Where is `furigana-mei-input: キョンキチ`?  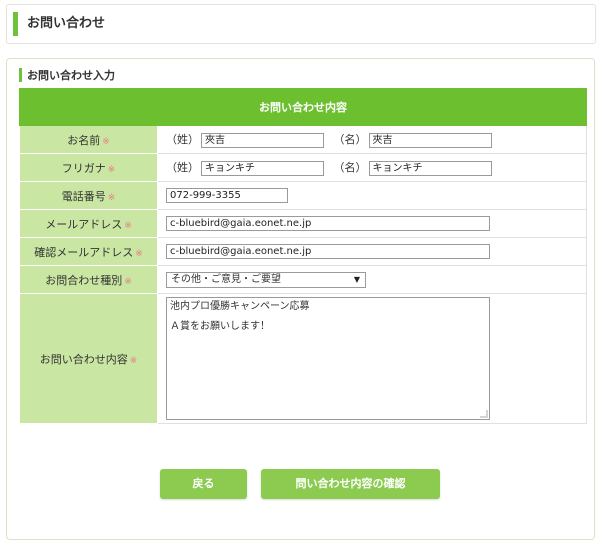
furigana-mei-input: キョンキチ is located at coordinates (430, 168).